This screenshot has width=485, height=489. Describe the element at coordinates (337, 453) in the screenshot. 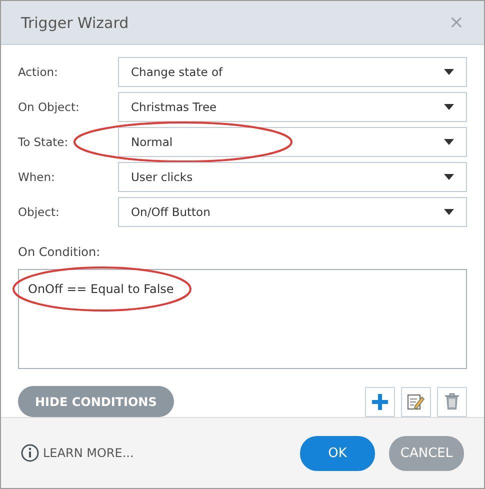

I see `ok-button: OK` at that location.